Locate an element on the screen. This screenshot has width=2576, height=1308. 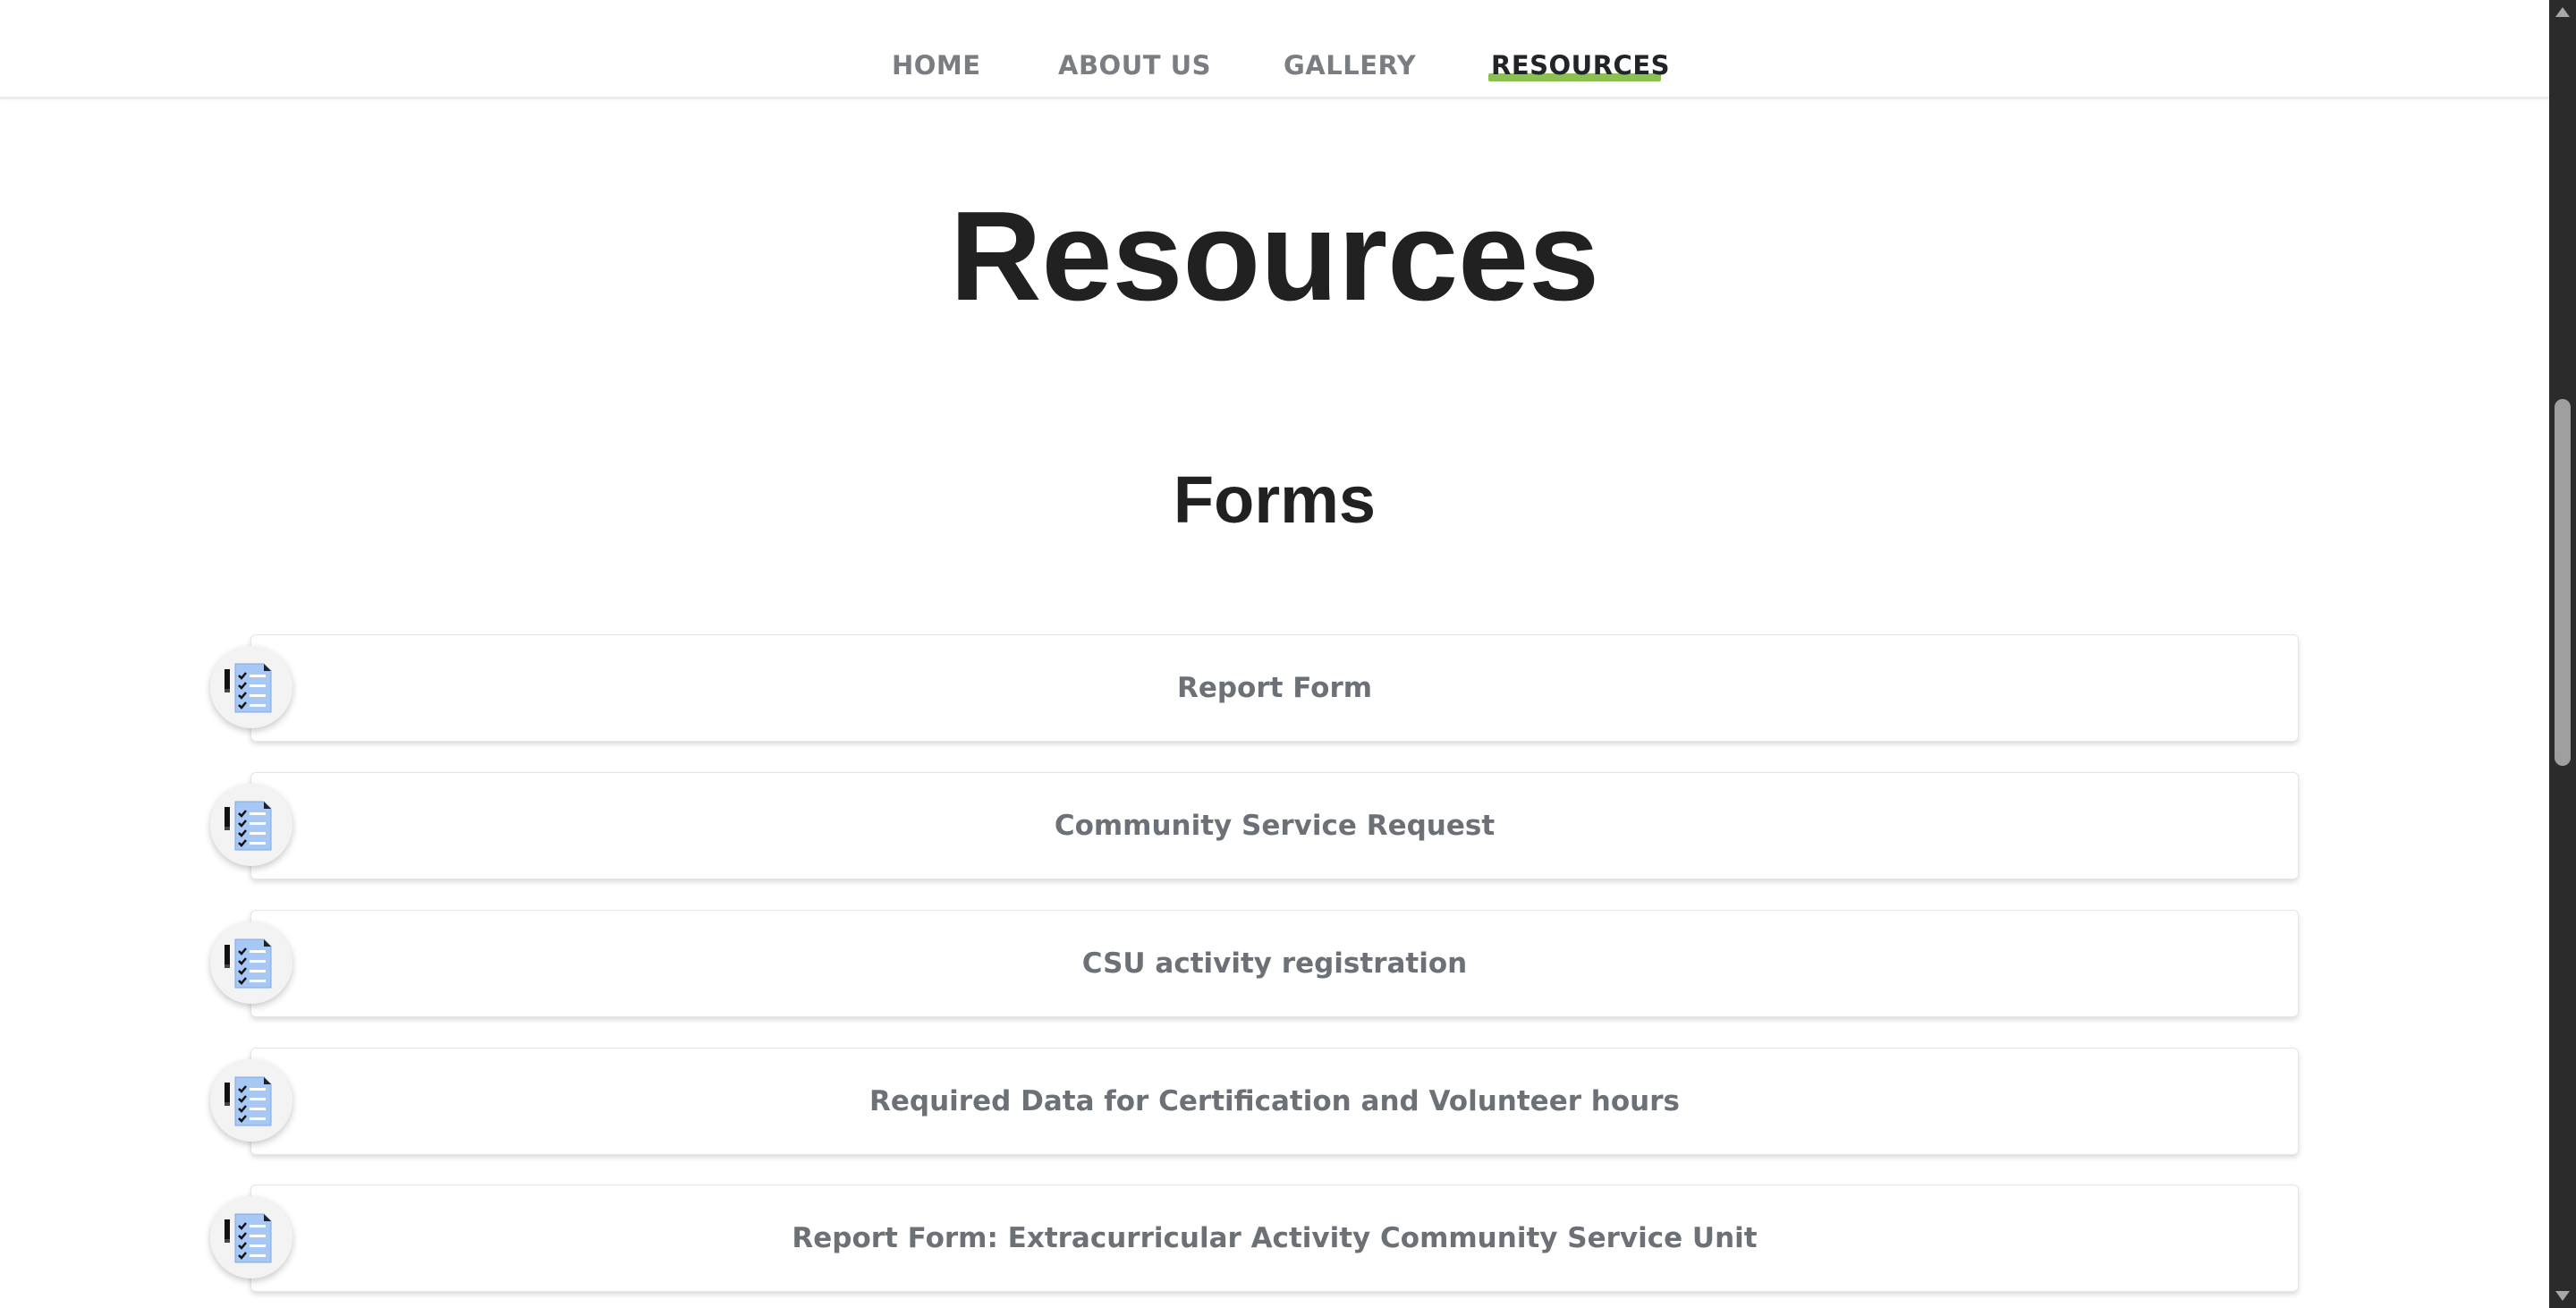
vertical-scrollbar is located at coordinates (2562, 654).